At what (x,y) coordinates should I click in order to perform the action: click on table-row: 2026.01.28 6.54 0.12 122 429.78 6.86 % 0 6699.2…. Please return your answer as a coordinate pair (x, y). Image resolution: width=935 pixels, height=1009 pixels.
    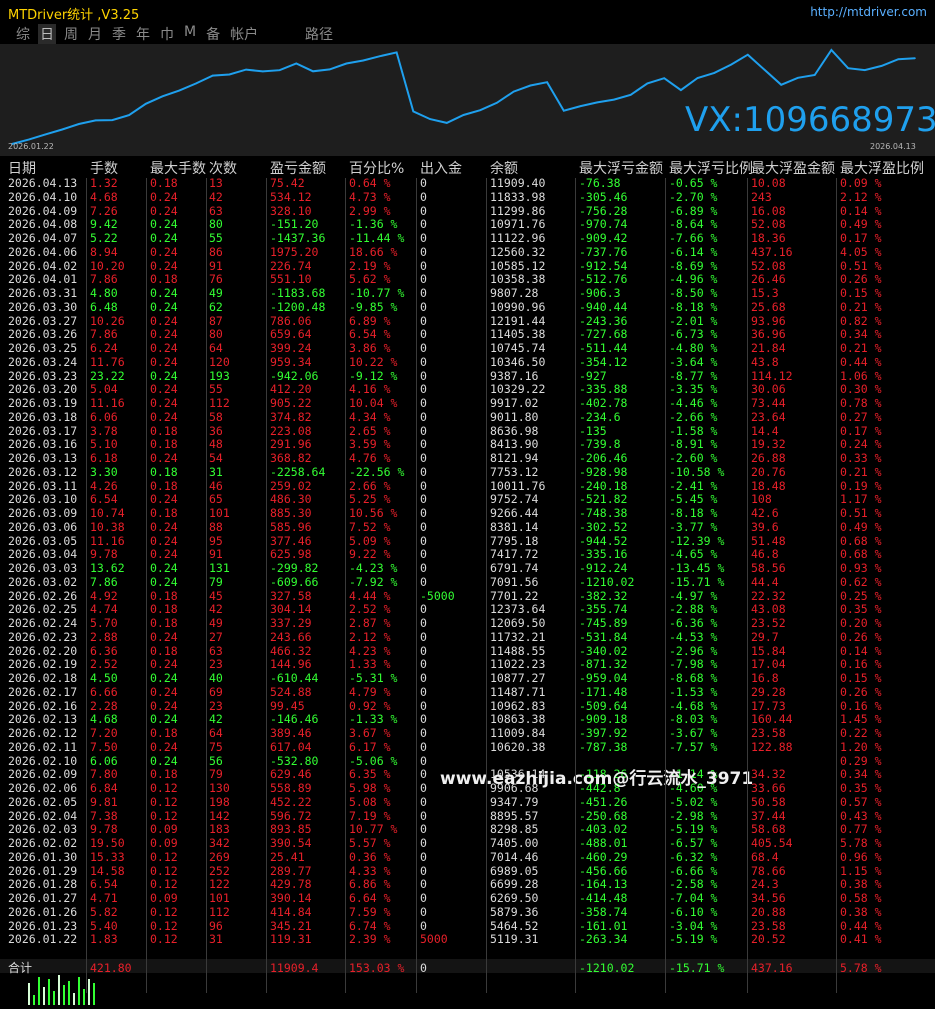
    Looking at the image, I should click on (467, 884).